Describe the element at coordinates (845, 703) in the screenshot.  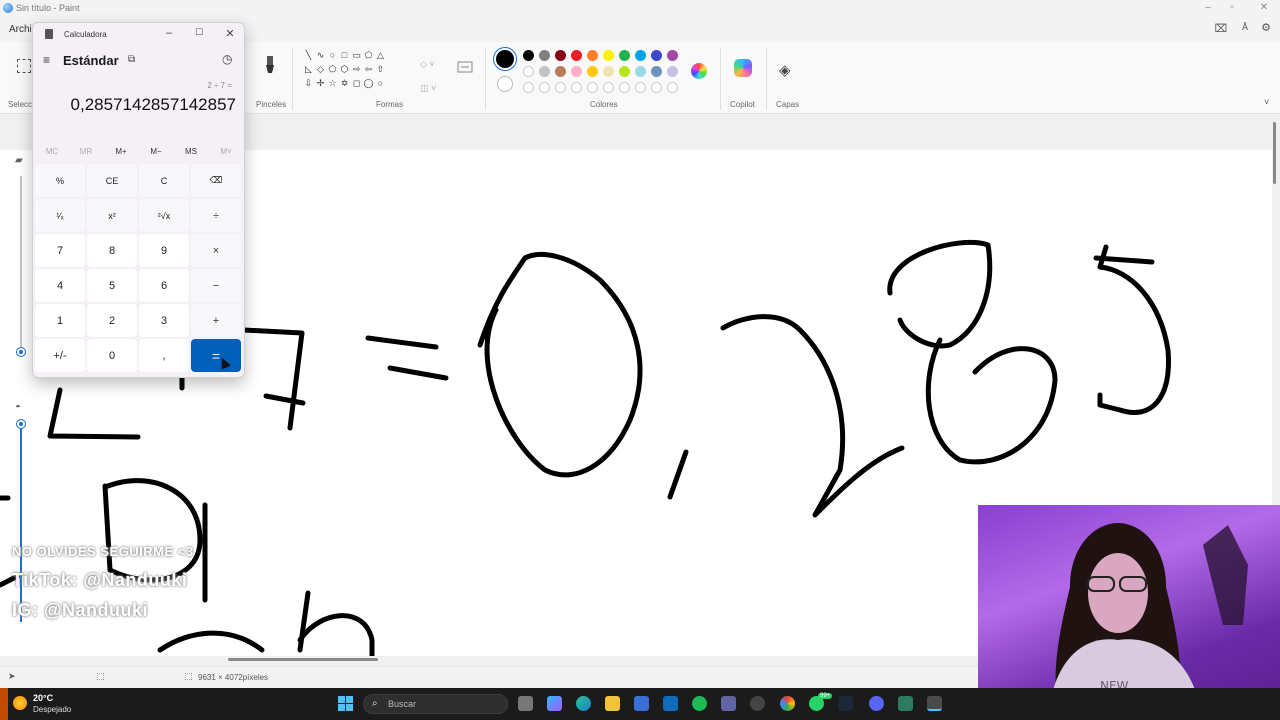
I see `steam-icon` at that location.